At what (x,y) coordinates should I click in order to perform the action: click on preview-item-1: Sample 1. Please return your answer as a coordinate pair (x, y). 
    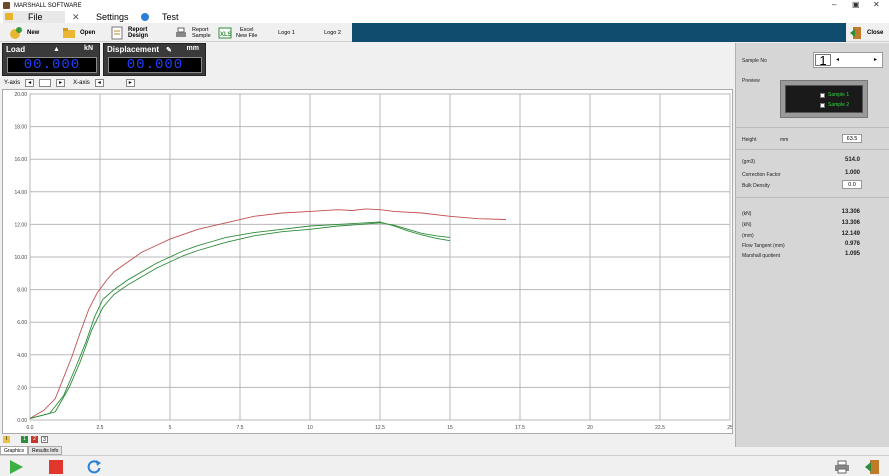
    Looking at the image, I should click on (834, 95).